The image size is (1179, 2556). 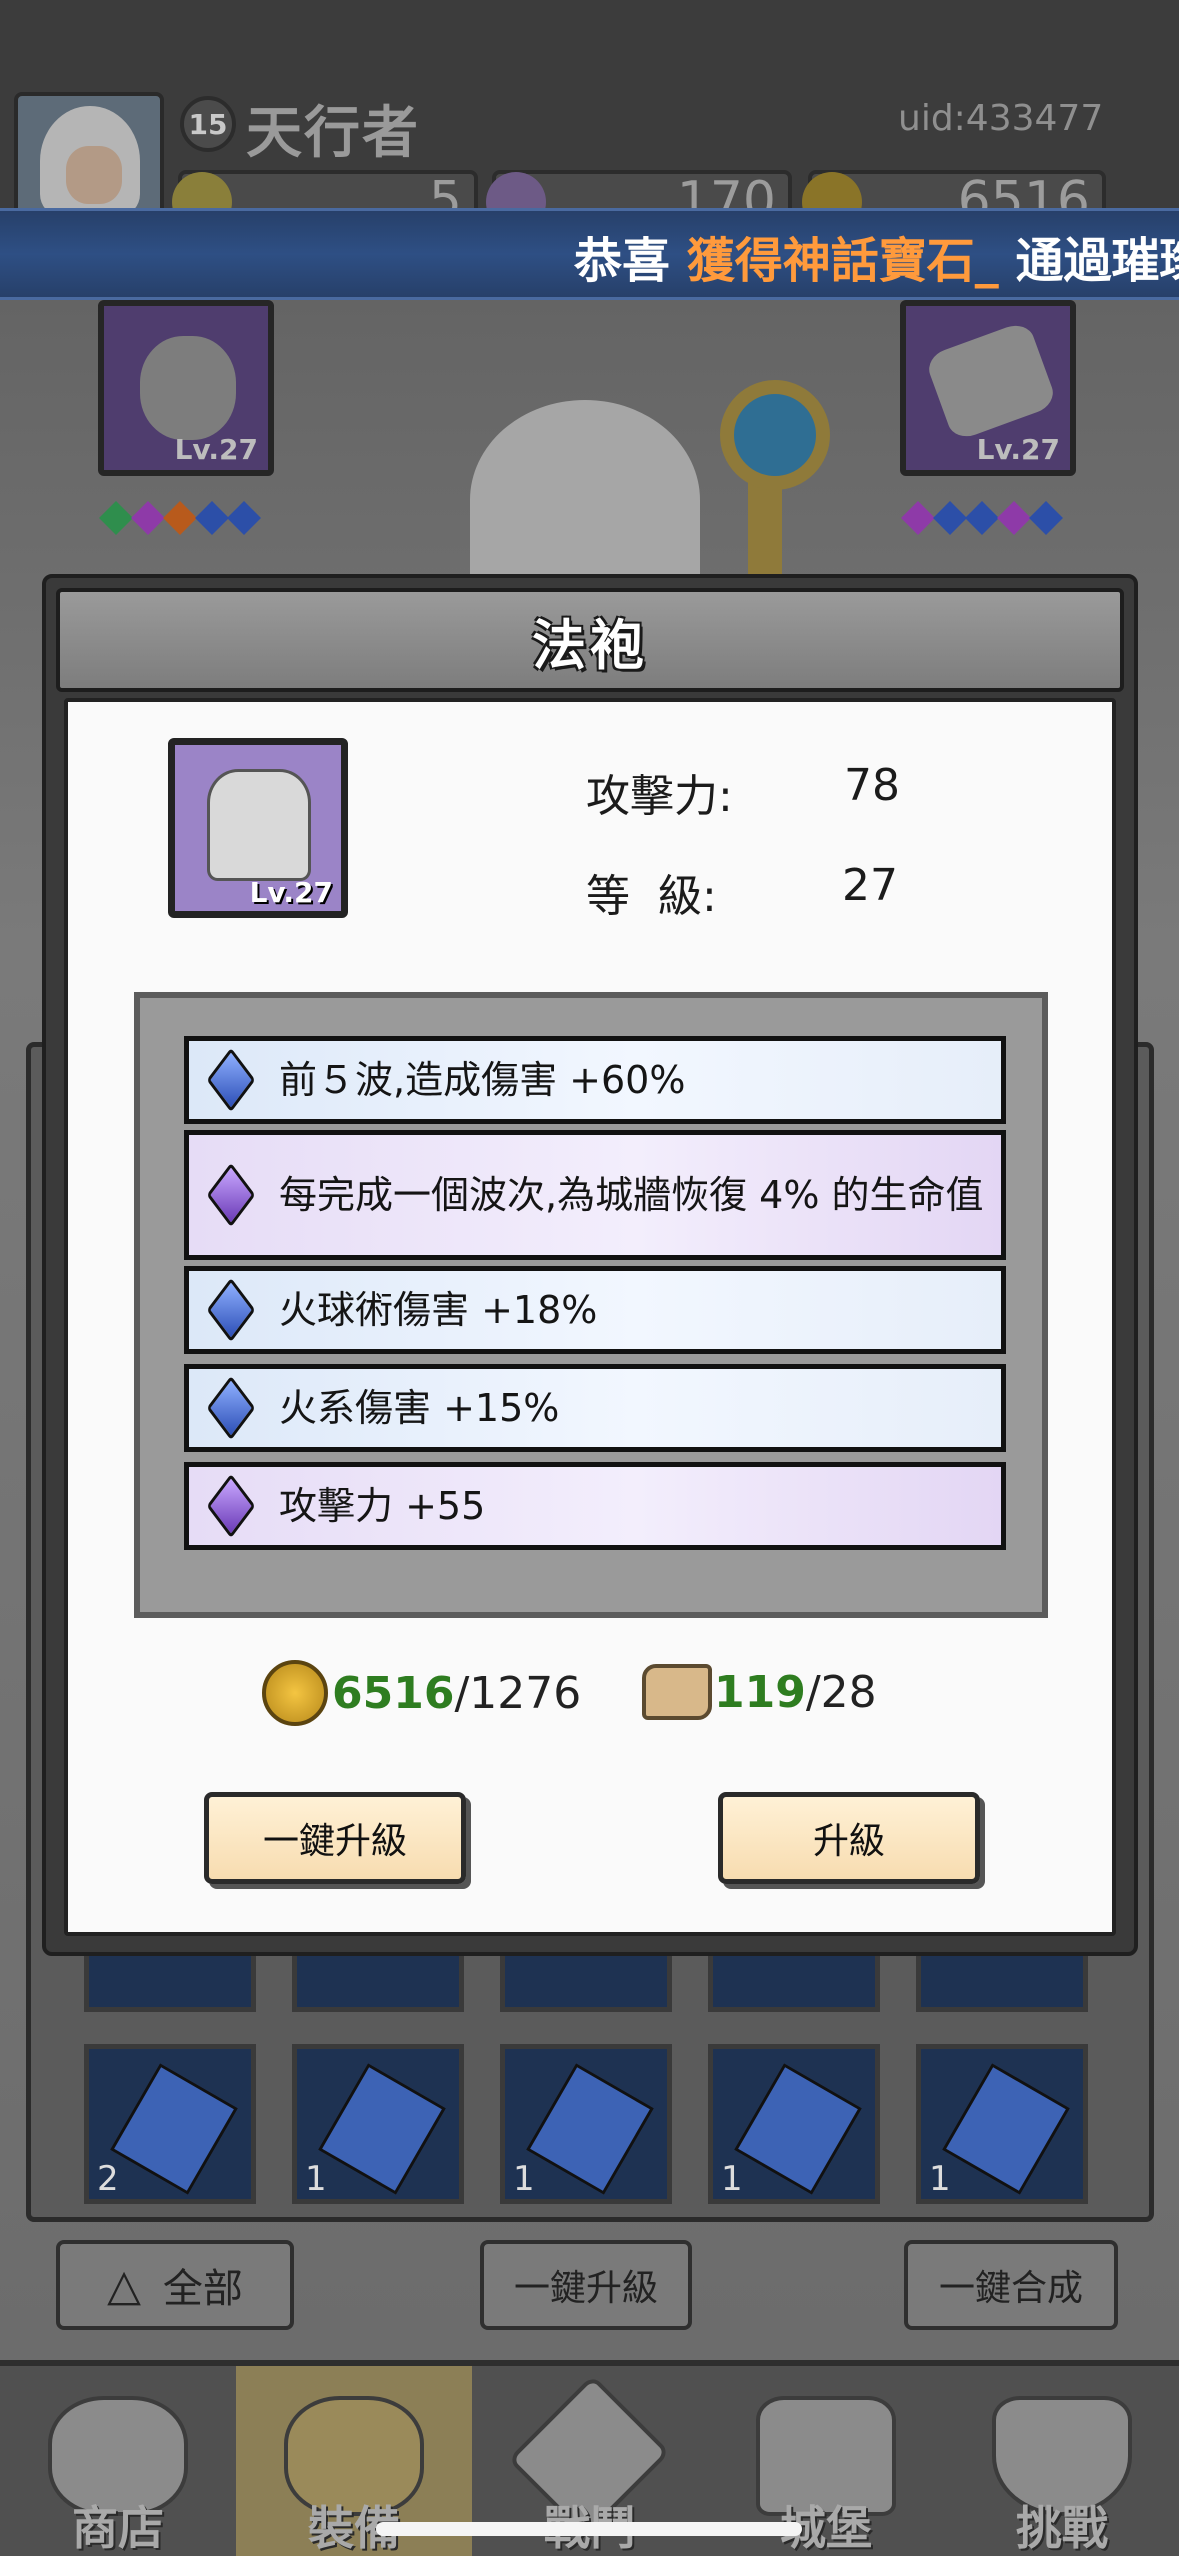 I want to click on stat-value-level: 27, so click(x=870, y=885).